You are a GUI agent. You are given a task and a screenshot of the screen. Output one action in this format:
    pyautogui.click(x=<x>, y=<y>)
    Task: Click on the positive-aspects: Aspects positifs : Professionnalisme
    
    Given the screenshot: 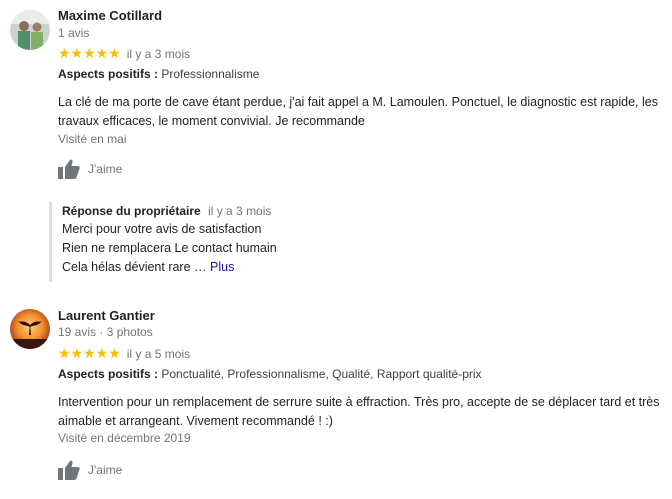 What is the action you would take?
    pyautogui.click(x=158, y=74)
    